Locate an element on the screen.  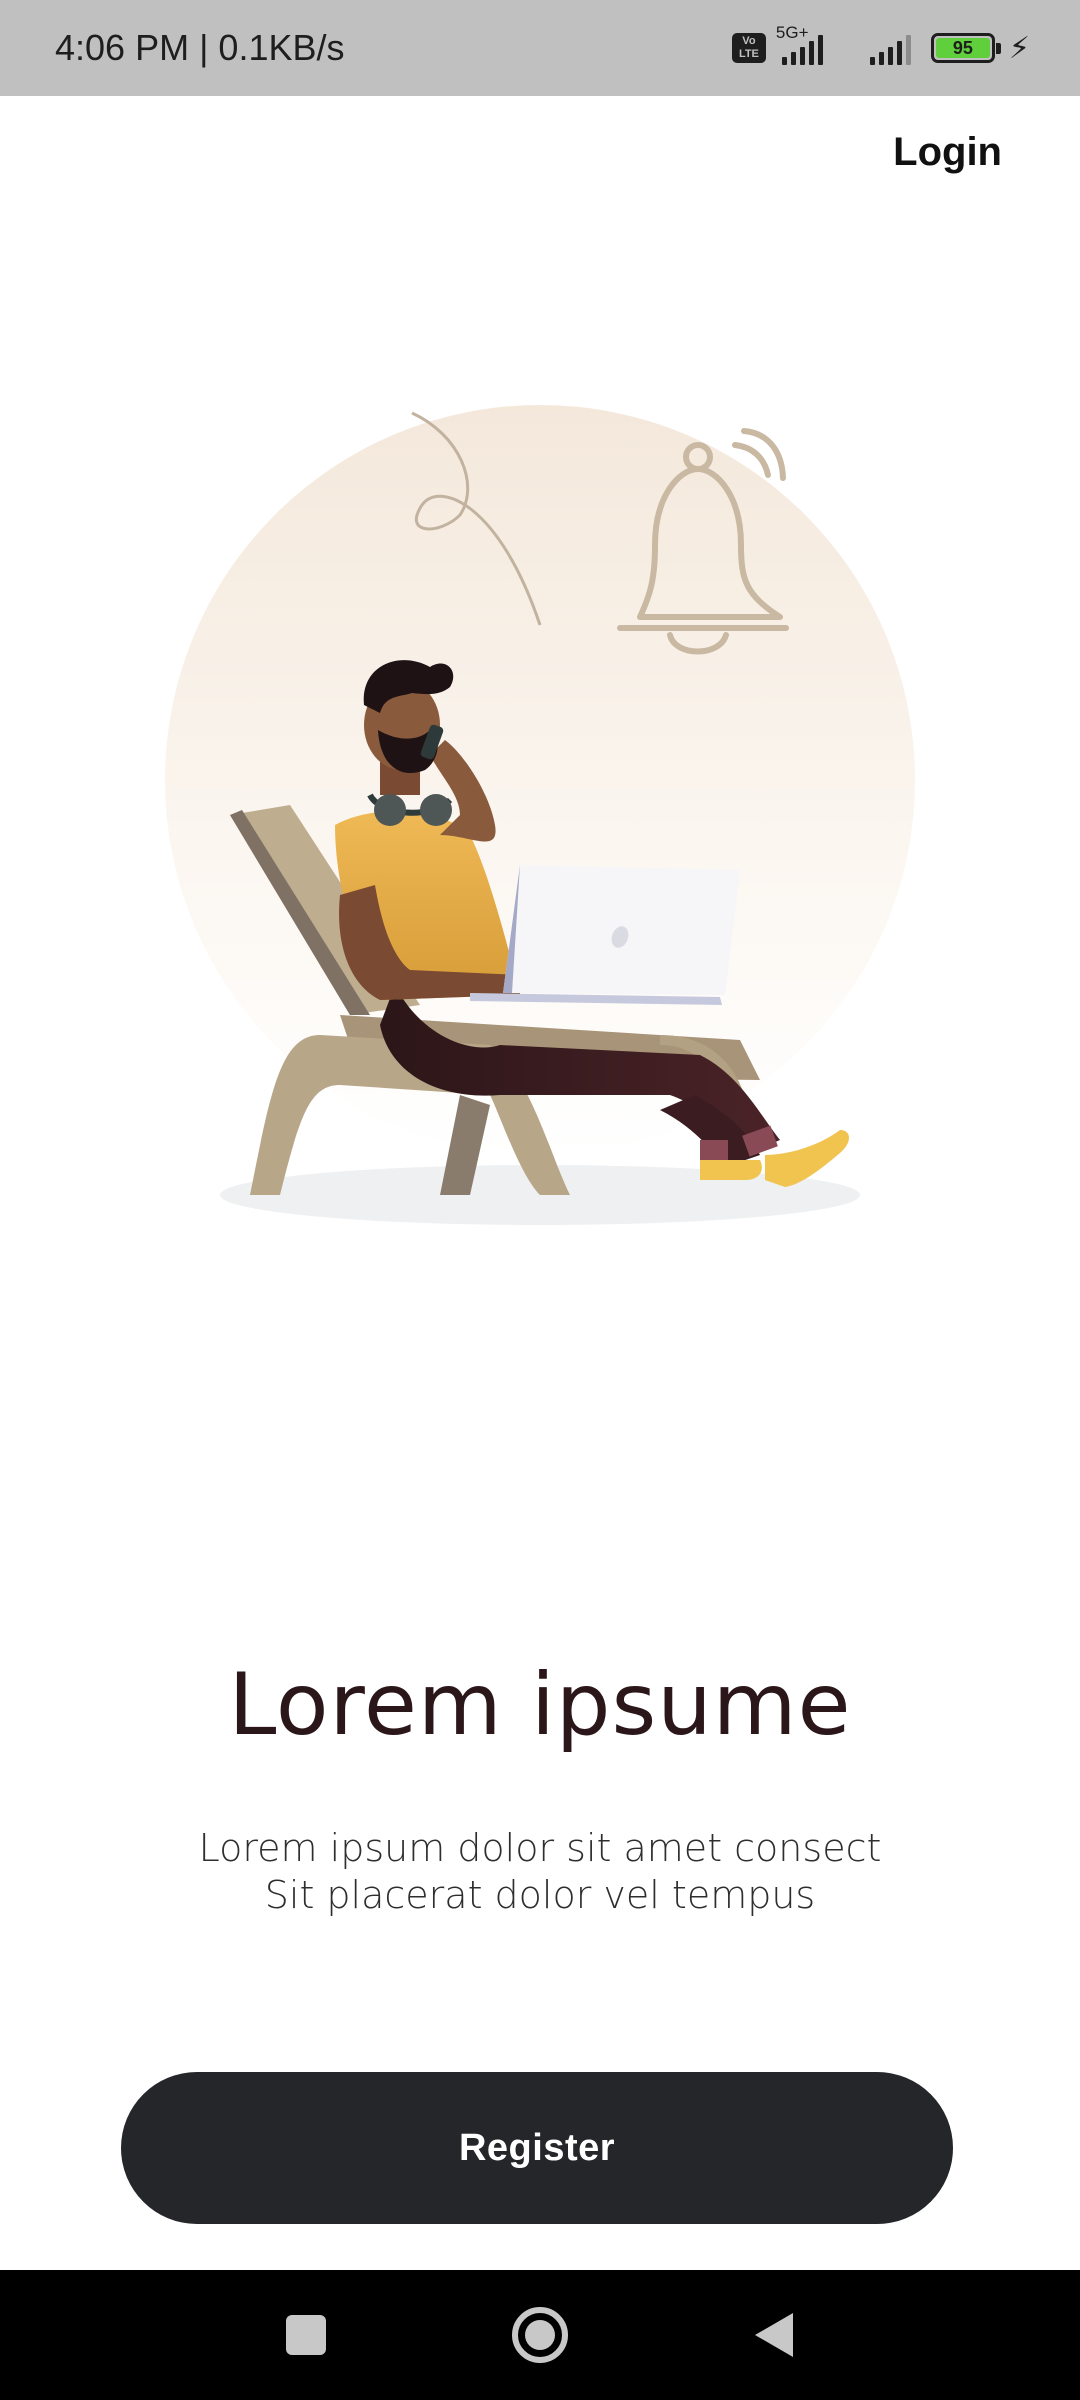
register-button: Register is located at coordinates (537, 2148).